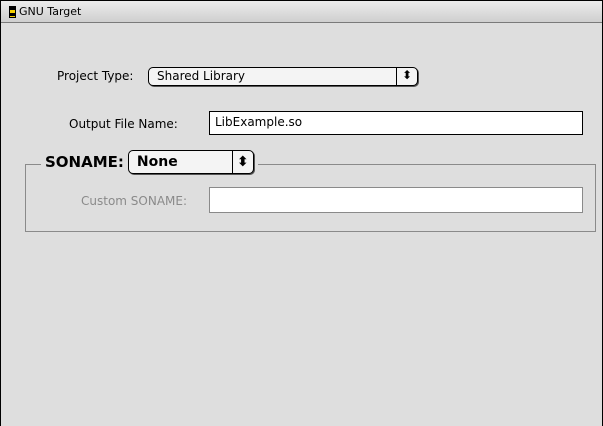  Describe the element at coordinates (50, 11) in the screenshot. I see `window-title: GNU Target` at that location.